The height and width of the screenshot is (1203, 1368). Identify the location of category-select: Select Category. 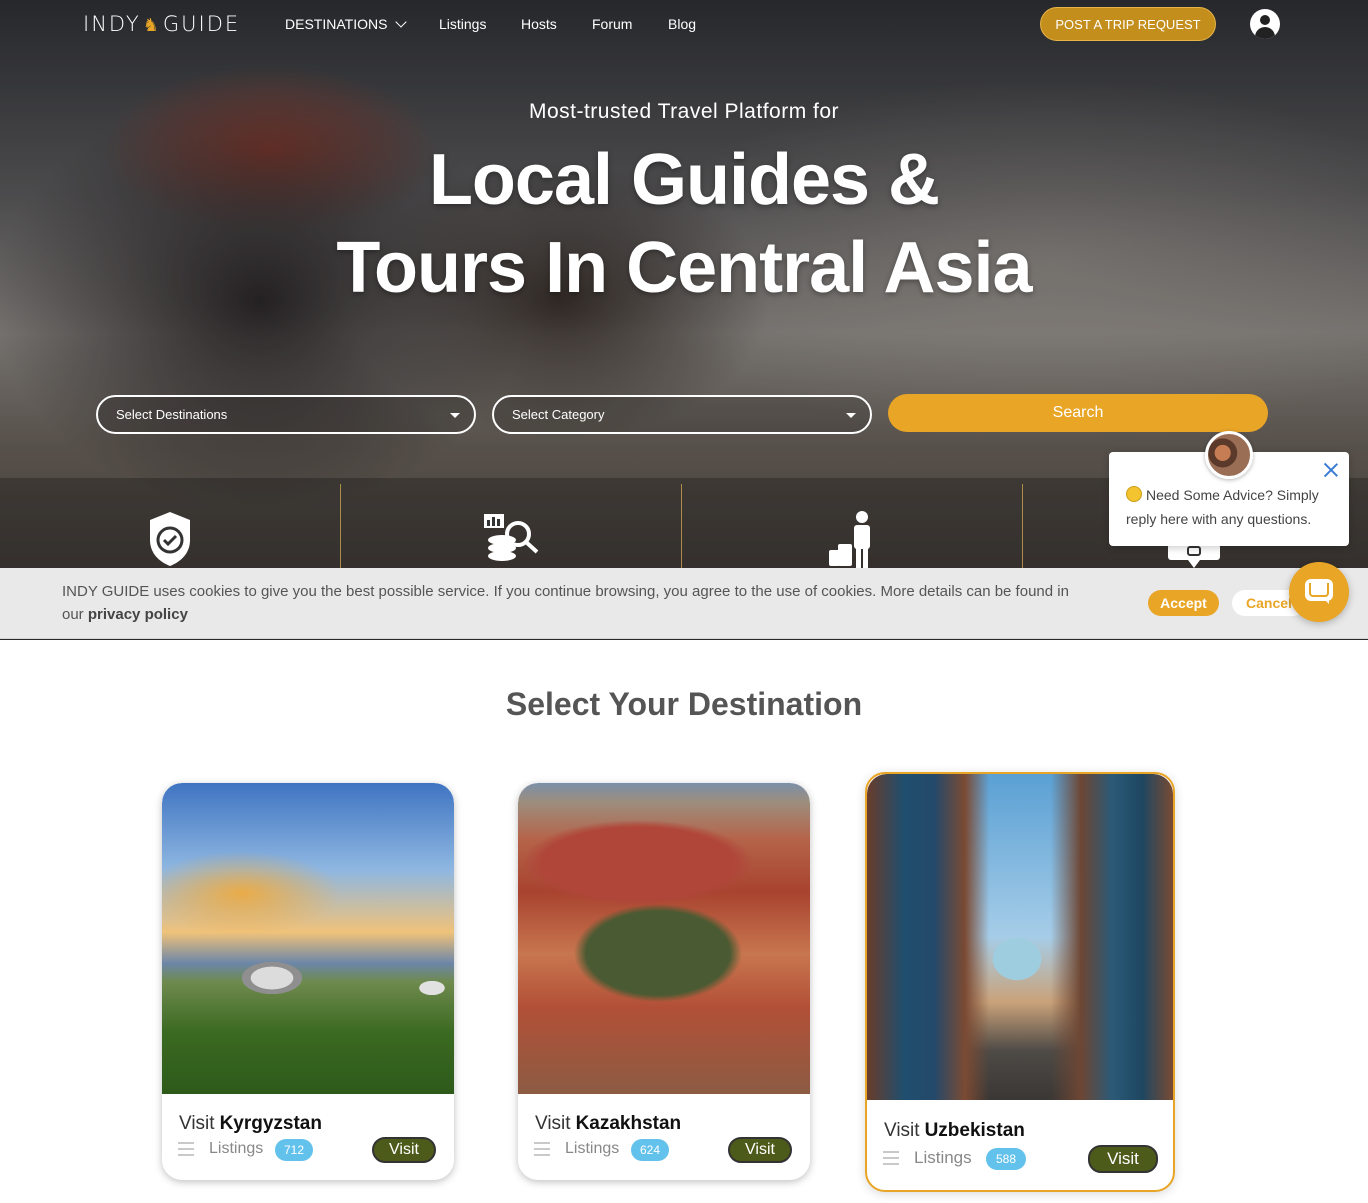
(682, 414).